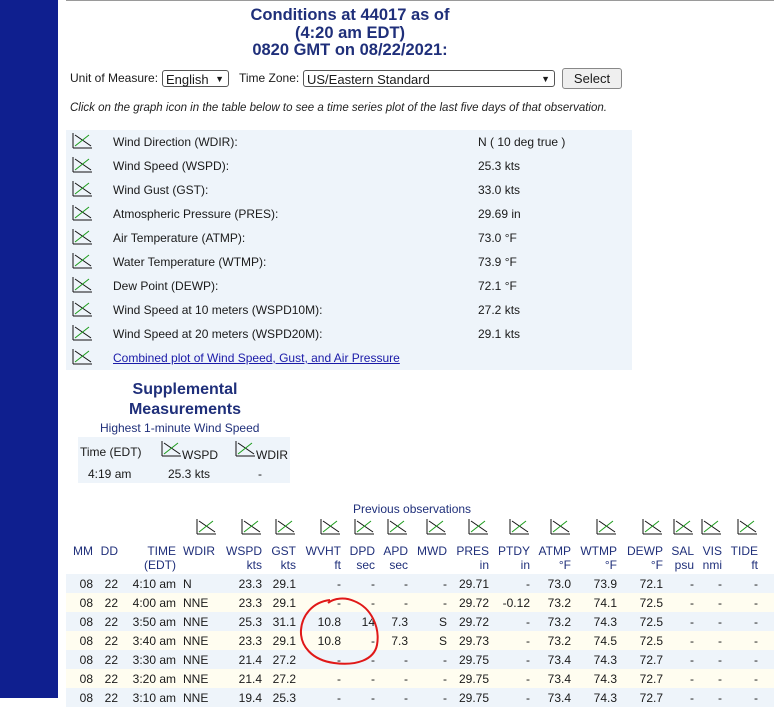 This screenshot has height=707, width=774. What do you see at coordinates (288, 565) in the screenshot?
I see `column-unit-gst: kts` at bounding box center [288, 565].